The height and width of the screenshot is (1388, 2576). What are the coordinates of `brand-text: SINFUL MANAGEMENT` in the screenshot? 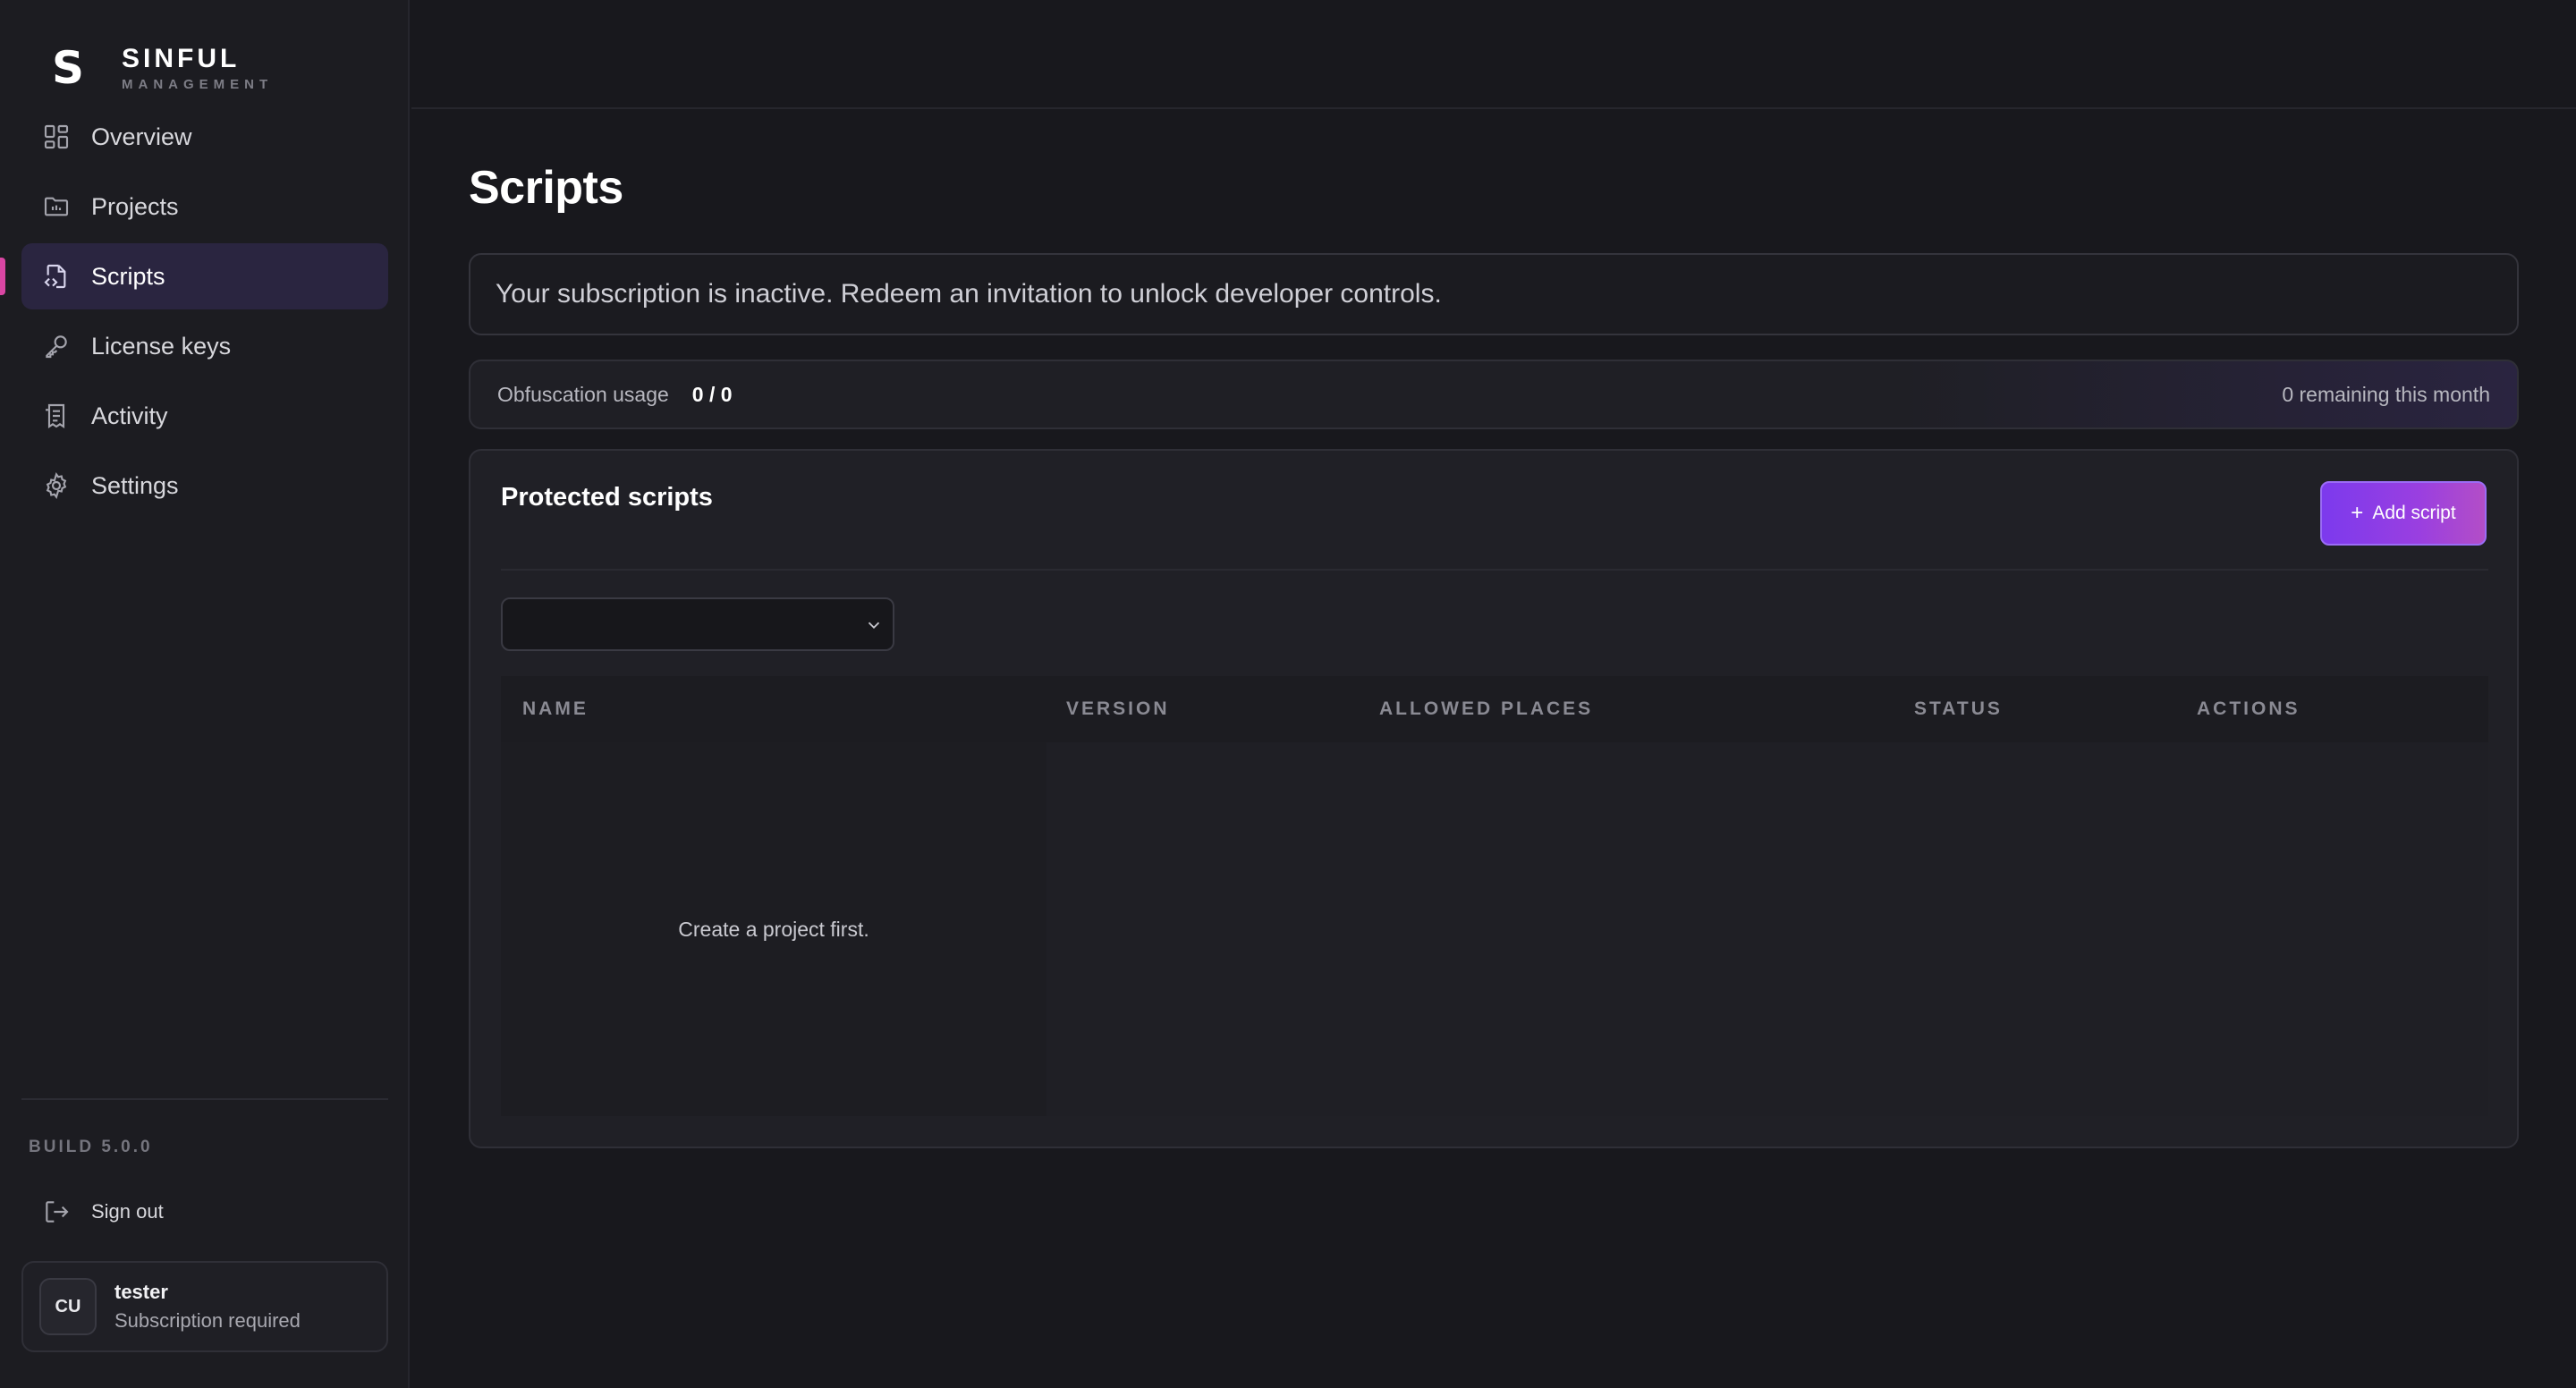 It's located at (198, 68).